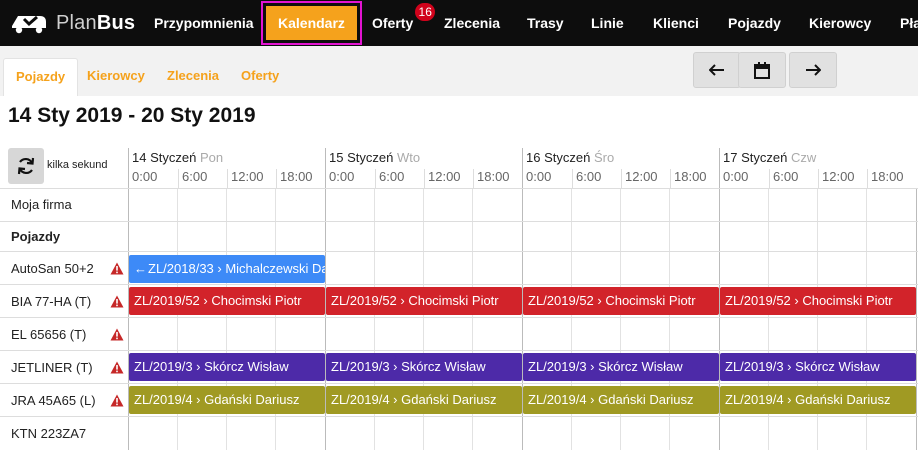 Image resolution: width=918 pixels, height=450 pixels. What do you see at coordinates (620, 168) in the screenshot?
I see `day-header-wed: 16 Styczeń Śro 0:00 6:00 12:00 18:00` at bounding box center [620, 168].